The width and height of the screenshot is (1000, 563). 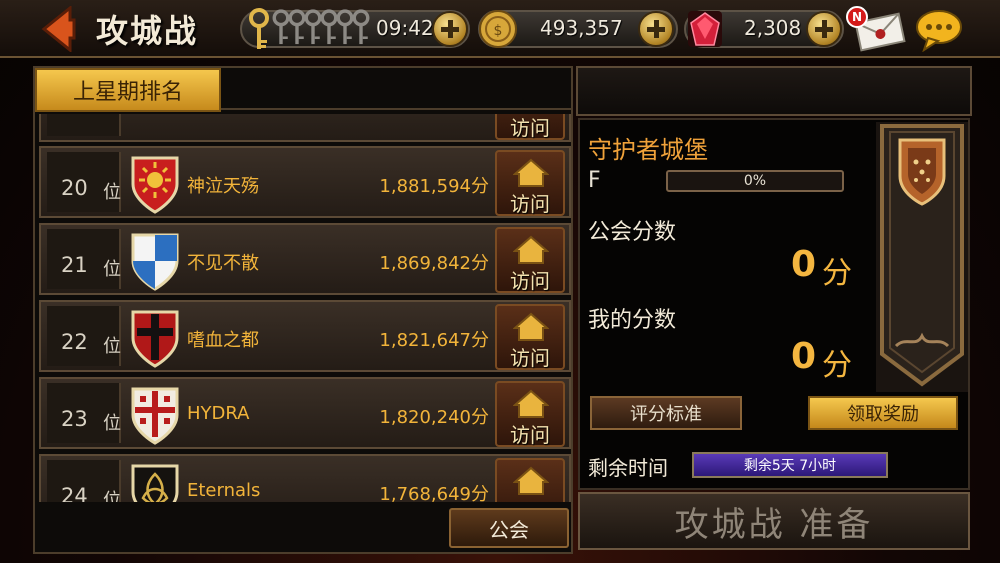 I want to click on guild-name: Eternals, so click(x=224, y=490).